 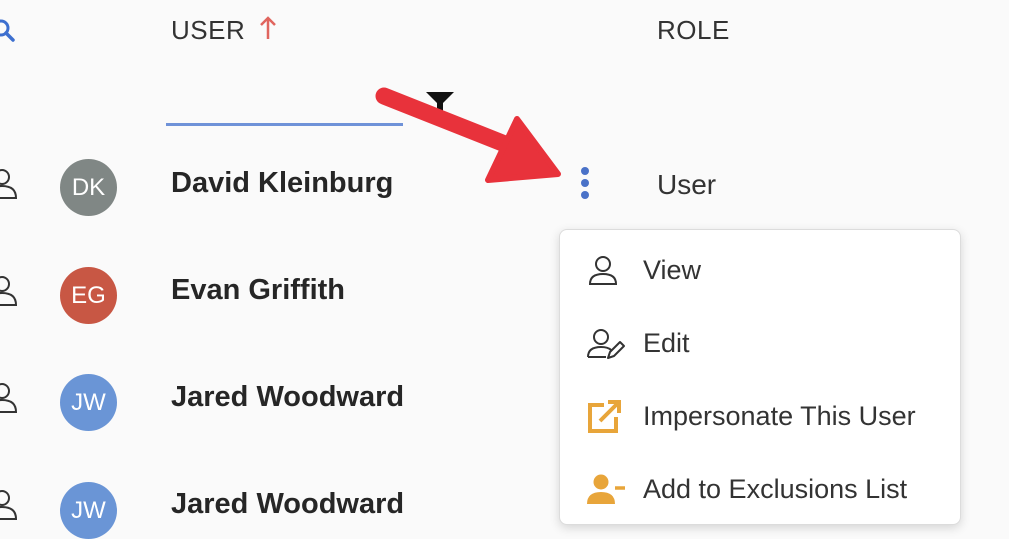 What do you see at coordinates (604, 416) in the screenshot?
I see `external-link-icon` at bounding box center [604, 416].